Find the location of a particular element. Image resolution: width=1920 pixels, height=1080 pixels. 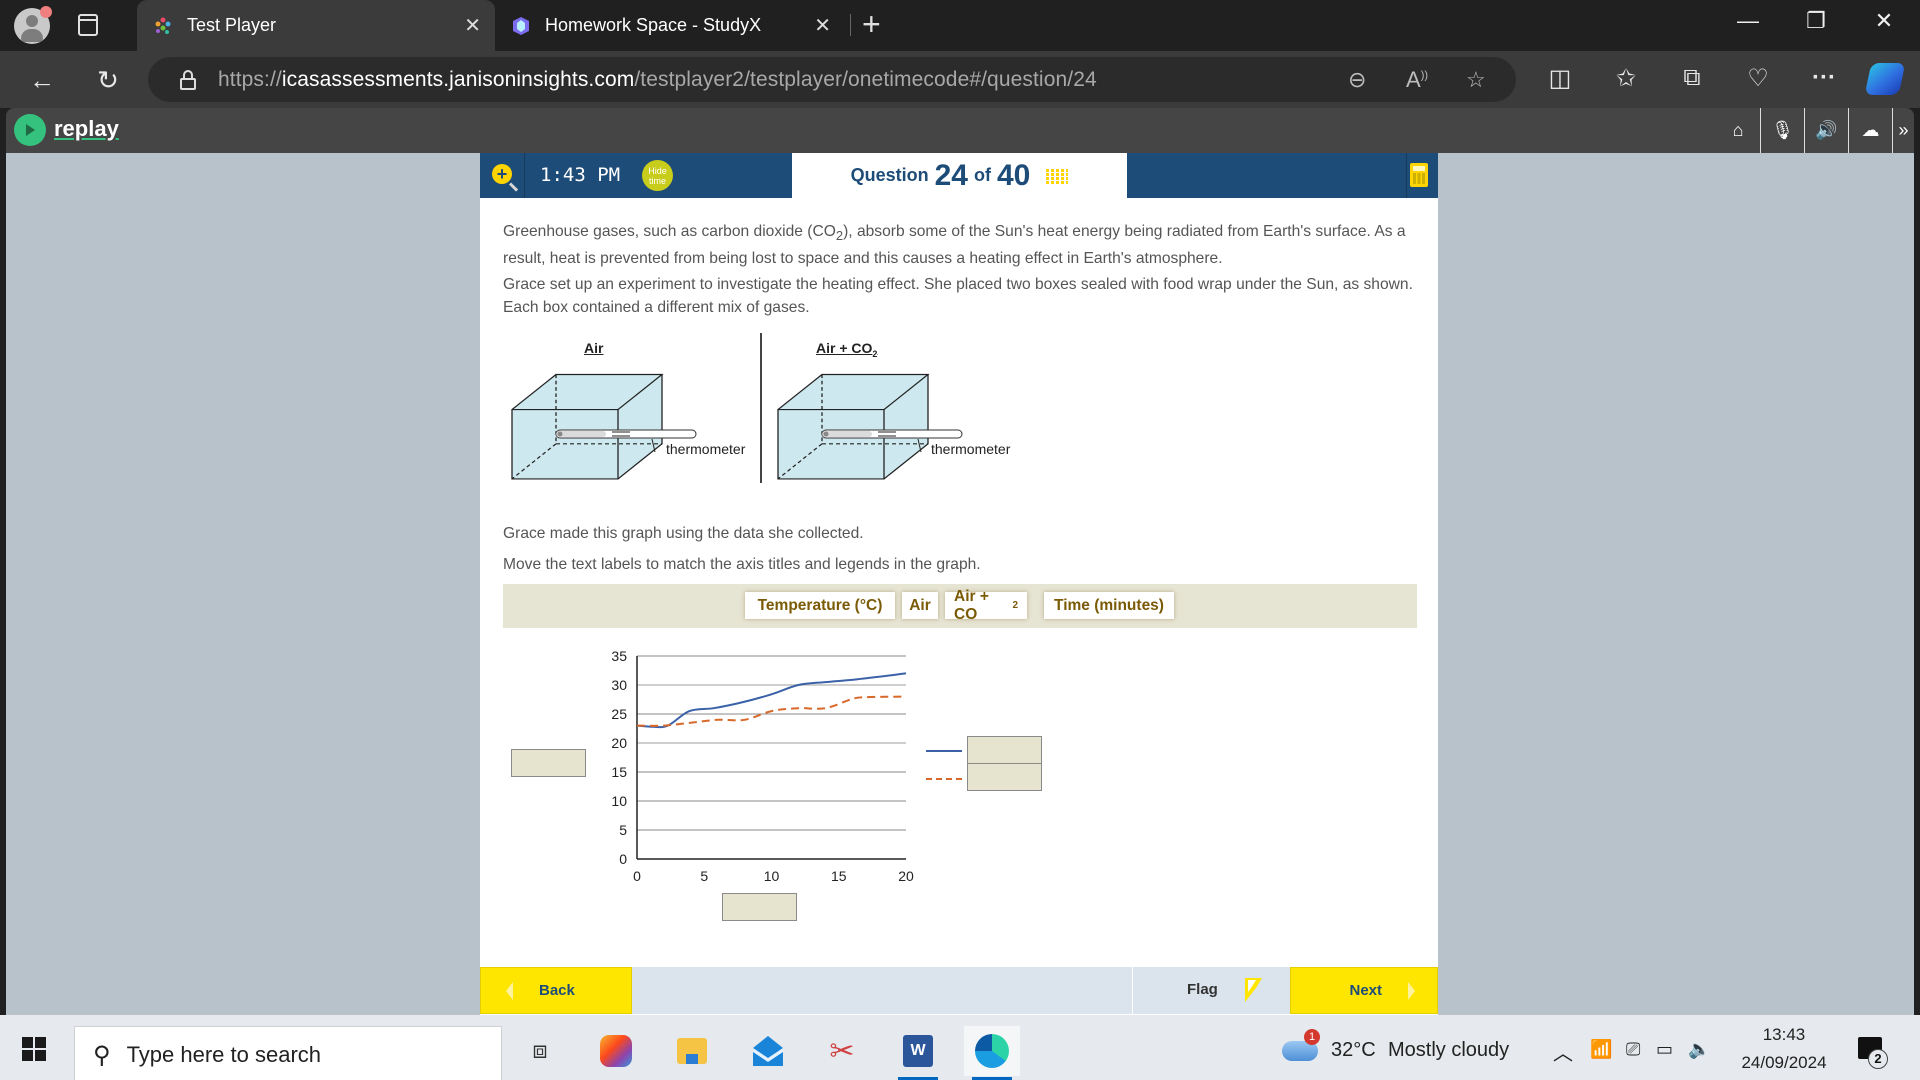

restore-icon: ❐ is located at coordinates (1816, 21).